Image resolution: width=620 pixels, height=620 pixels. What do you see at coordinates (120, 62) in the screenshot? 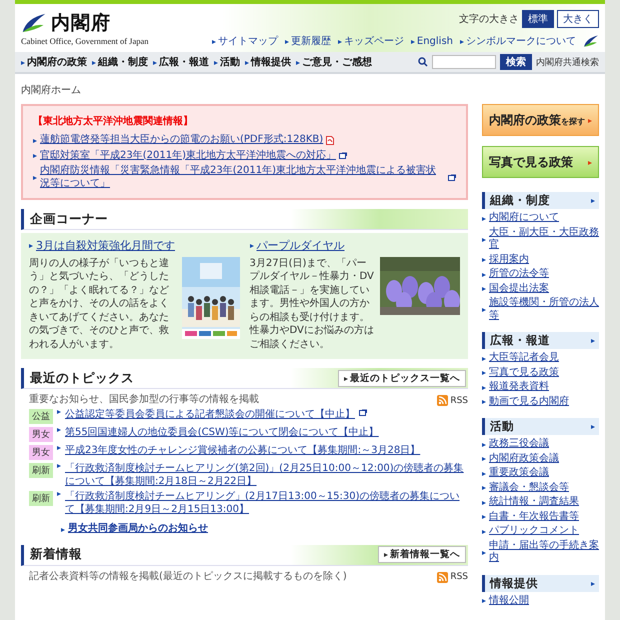
I see `nav-link: 組織・制度` at bounding box center [120, 62].